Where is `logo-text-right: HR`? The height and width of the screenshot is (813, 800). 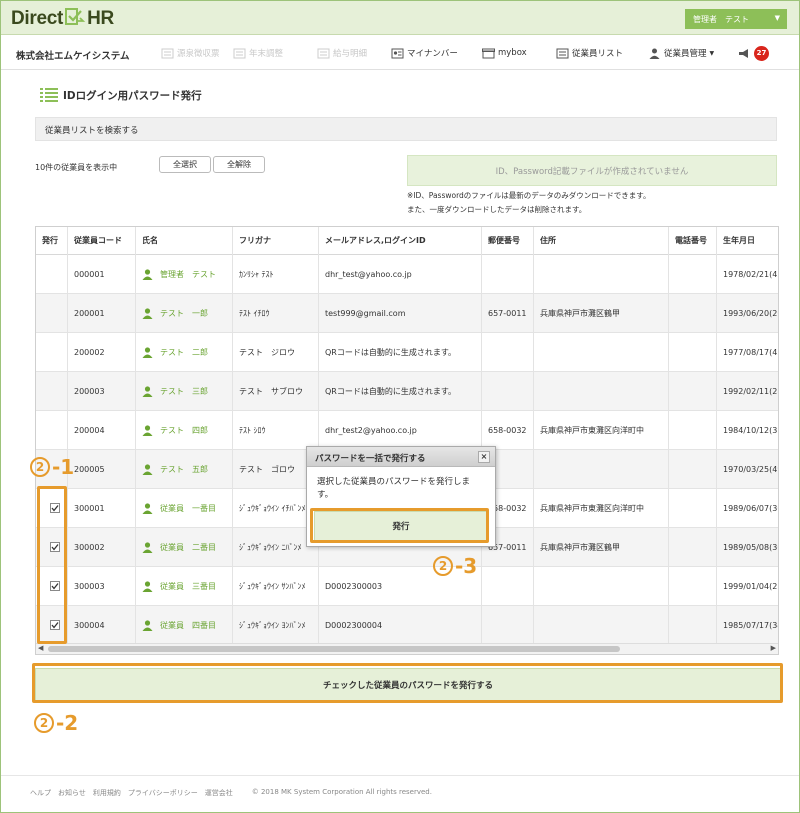
logo-text-right: HR is located at coordinates (100, 18).